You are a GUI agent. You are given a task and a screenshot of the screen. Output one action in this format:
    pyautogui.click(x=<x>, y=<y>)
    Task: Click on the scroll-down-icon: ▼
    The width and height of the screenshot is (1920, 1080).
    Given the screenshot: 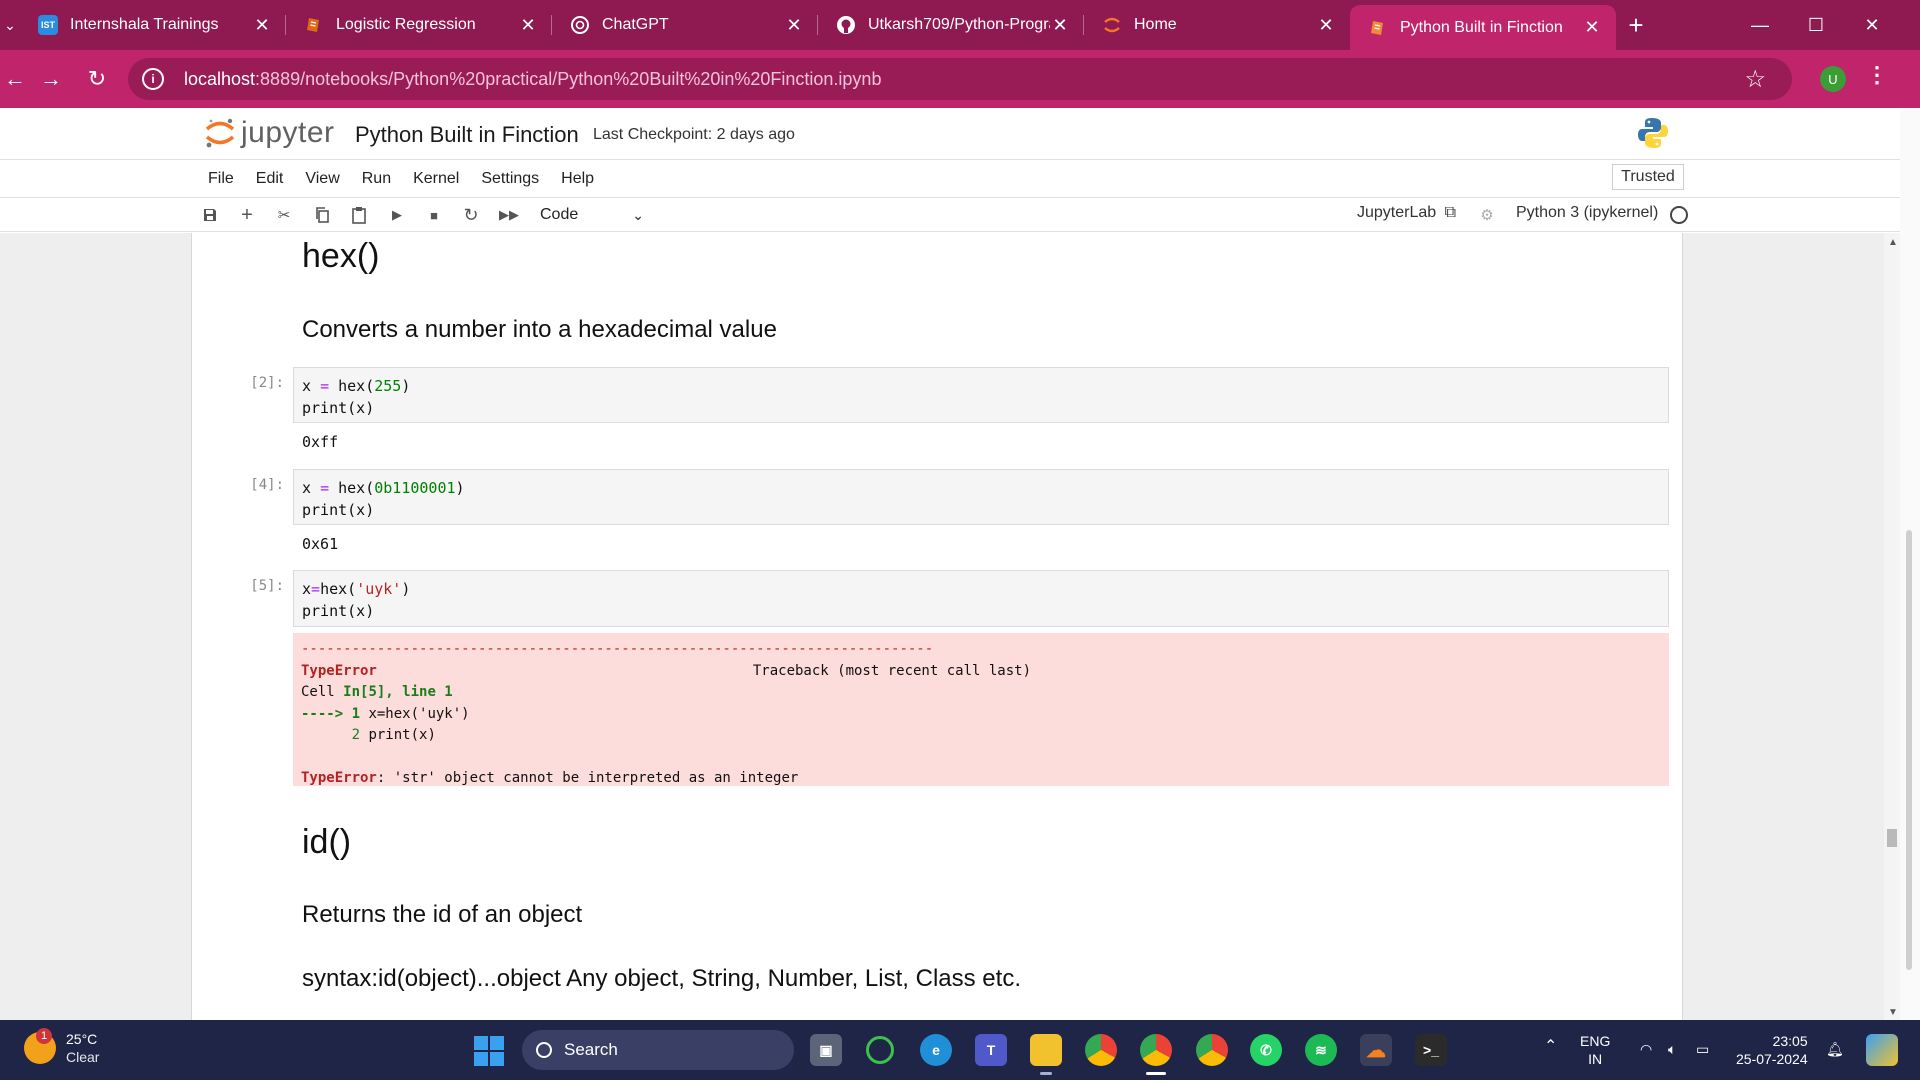 What is the action you would take?
    pyautogui.click(x=1893, y=1012)
    